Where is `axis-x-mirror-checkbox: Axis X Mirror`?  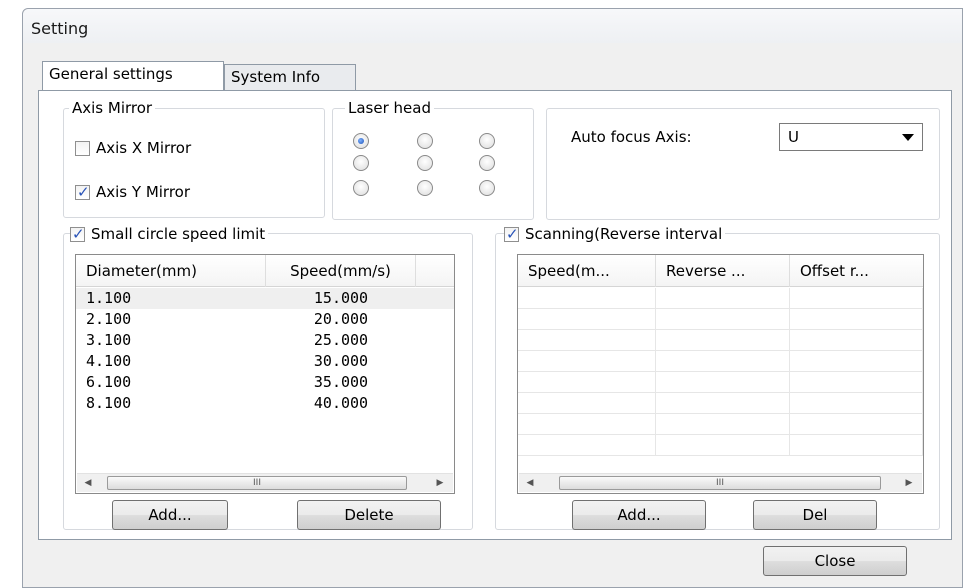 axis-x-mirror-checkbox: Axis X Mirror is located at coordinates (133, 148).